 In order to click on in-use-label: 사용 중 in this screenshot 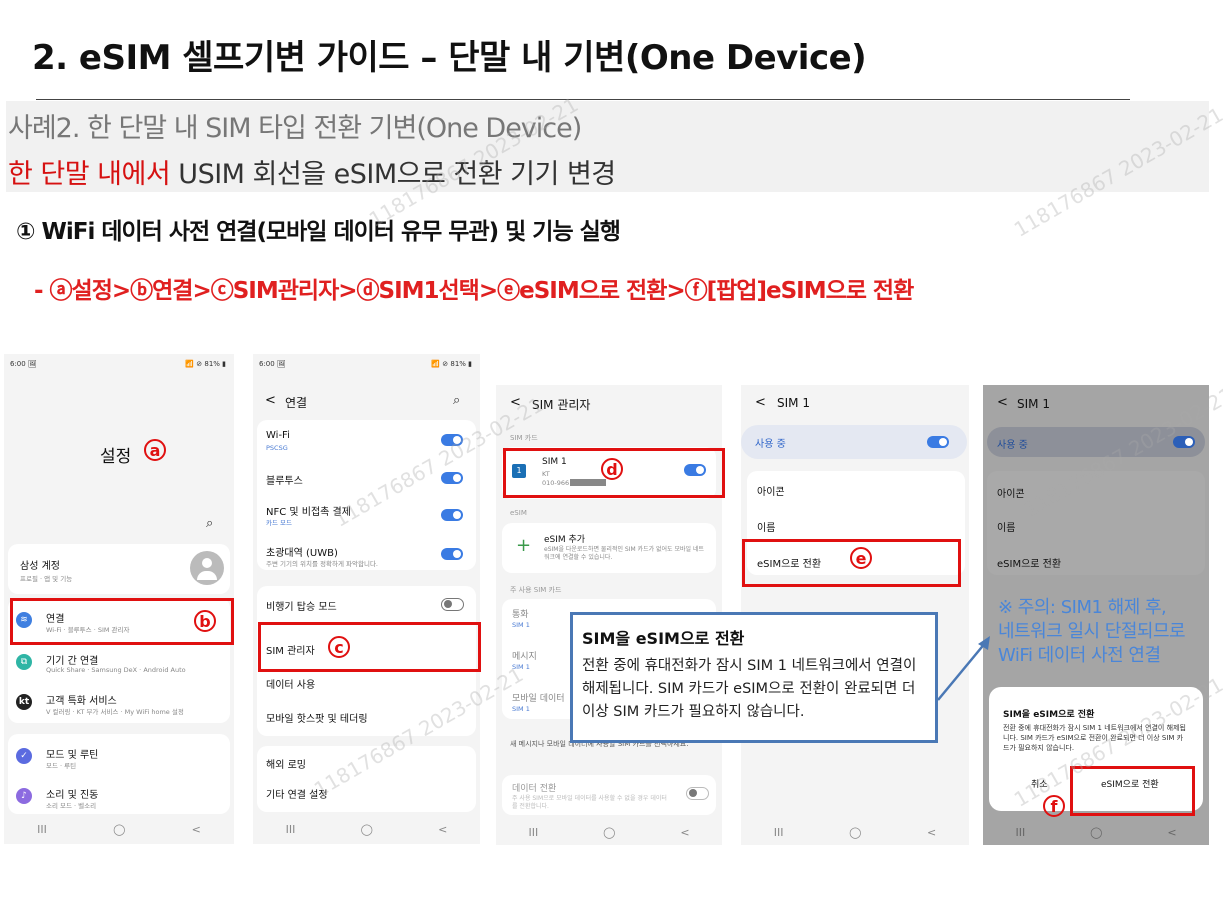, I will do `click(770, 444)`.